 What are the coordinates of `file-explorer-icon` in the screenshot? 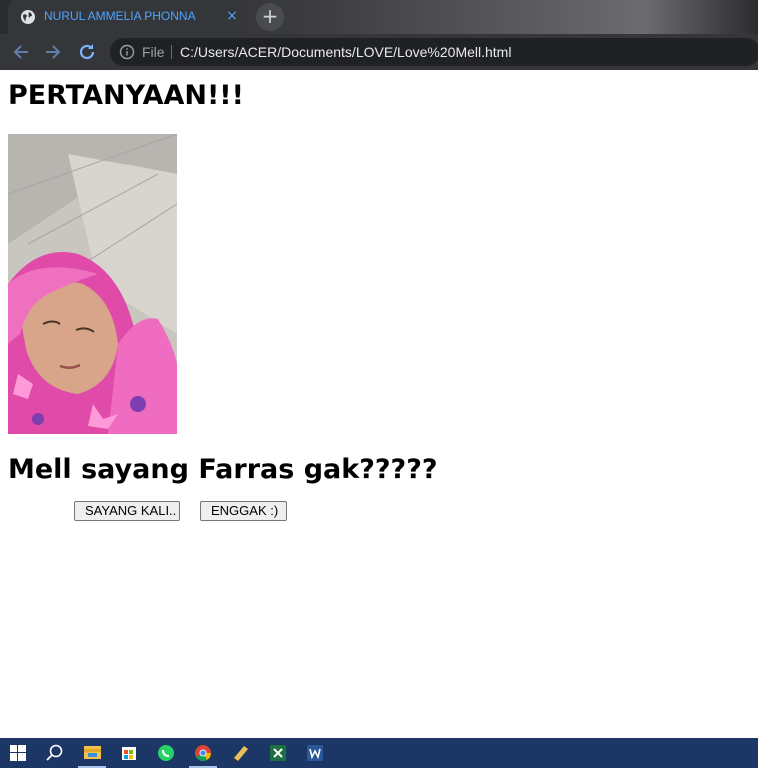 It's located at (92, 753).